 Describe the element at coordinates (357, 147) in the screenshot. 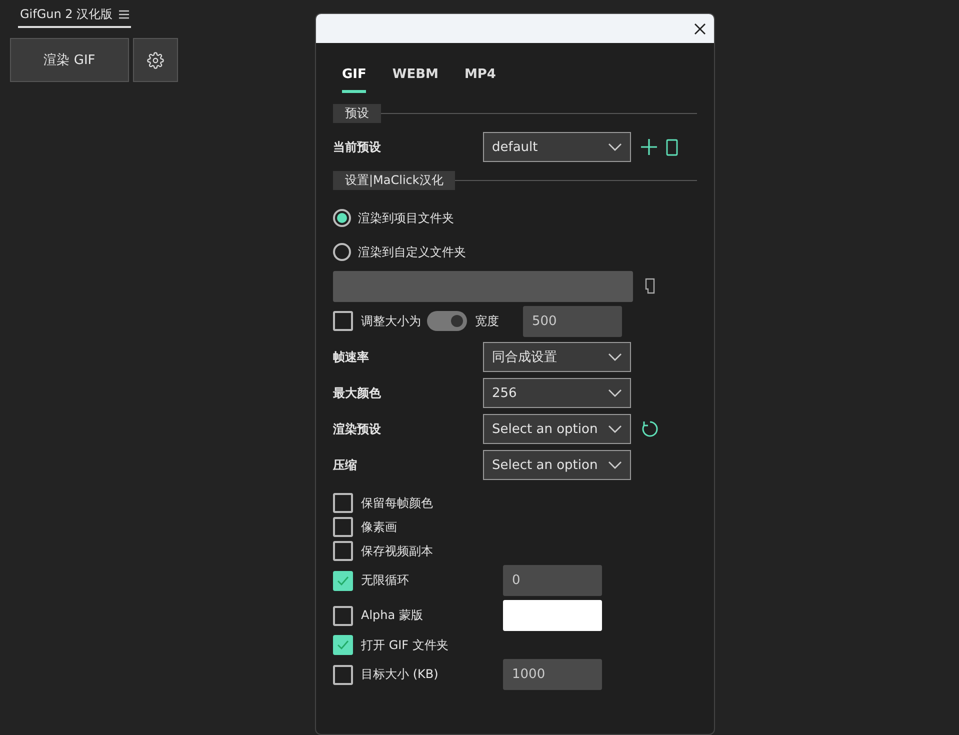

I see `field-label: 当前预设` at that location.